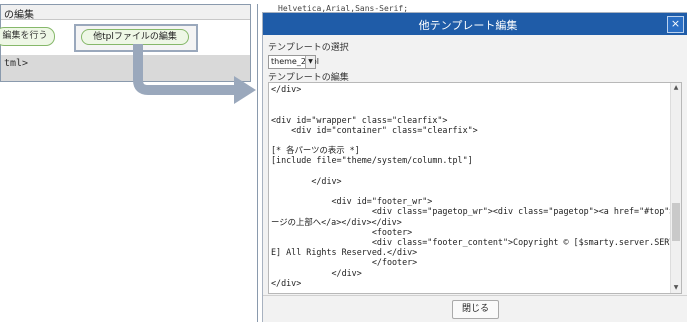  I want to click on dialog-titlebar: 他テンプレート編集 ×, so click(475, 24).